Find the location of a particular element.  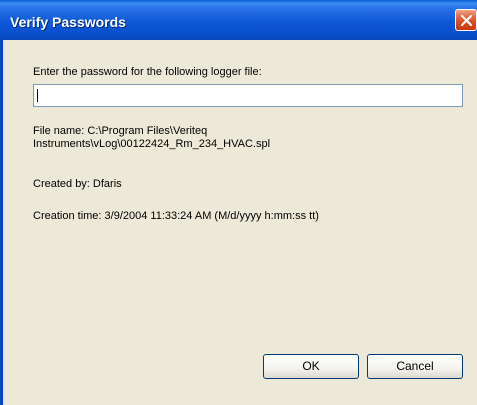

created-by-label: Created by: Dfaris is located at coordinates (77, 184).